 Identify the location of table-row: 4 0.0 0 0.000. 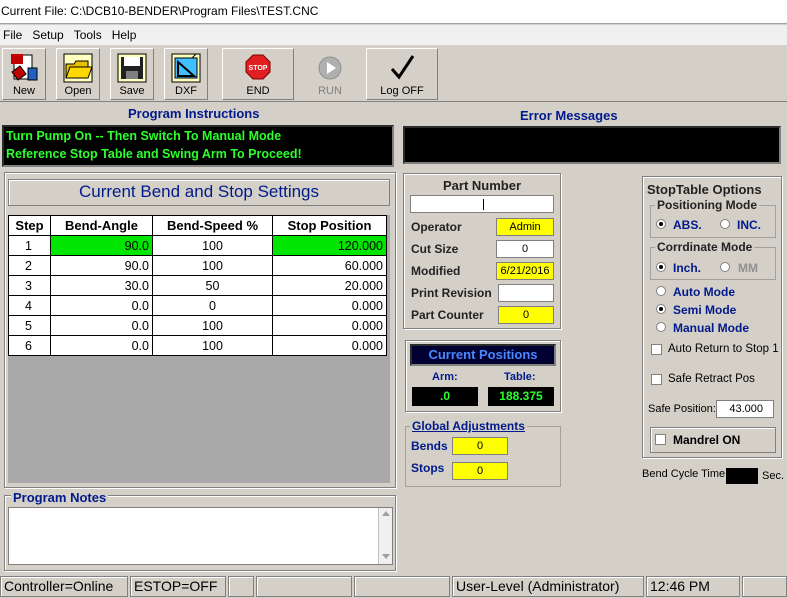
(197, 305).